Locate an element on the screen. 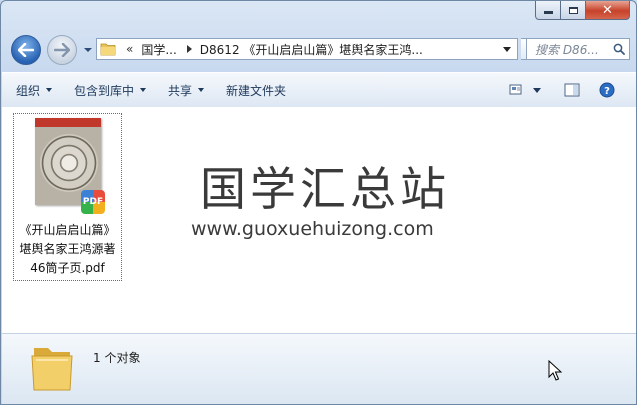 The width and height of the screenshot is (637, 405). search-icon is located at coordinates (619, 49).